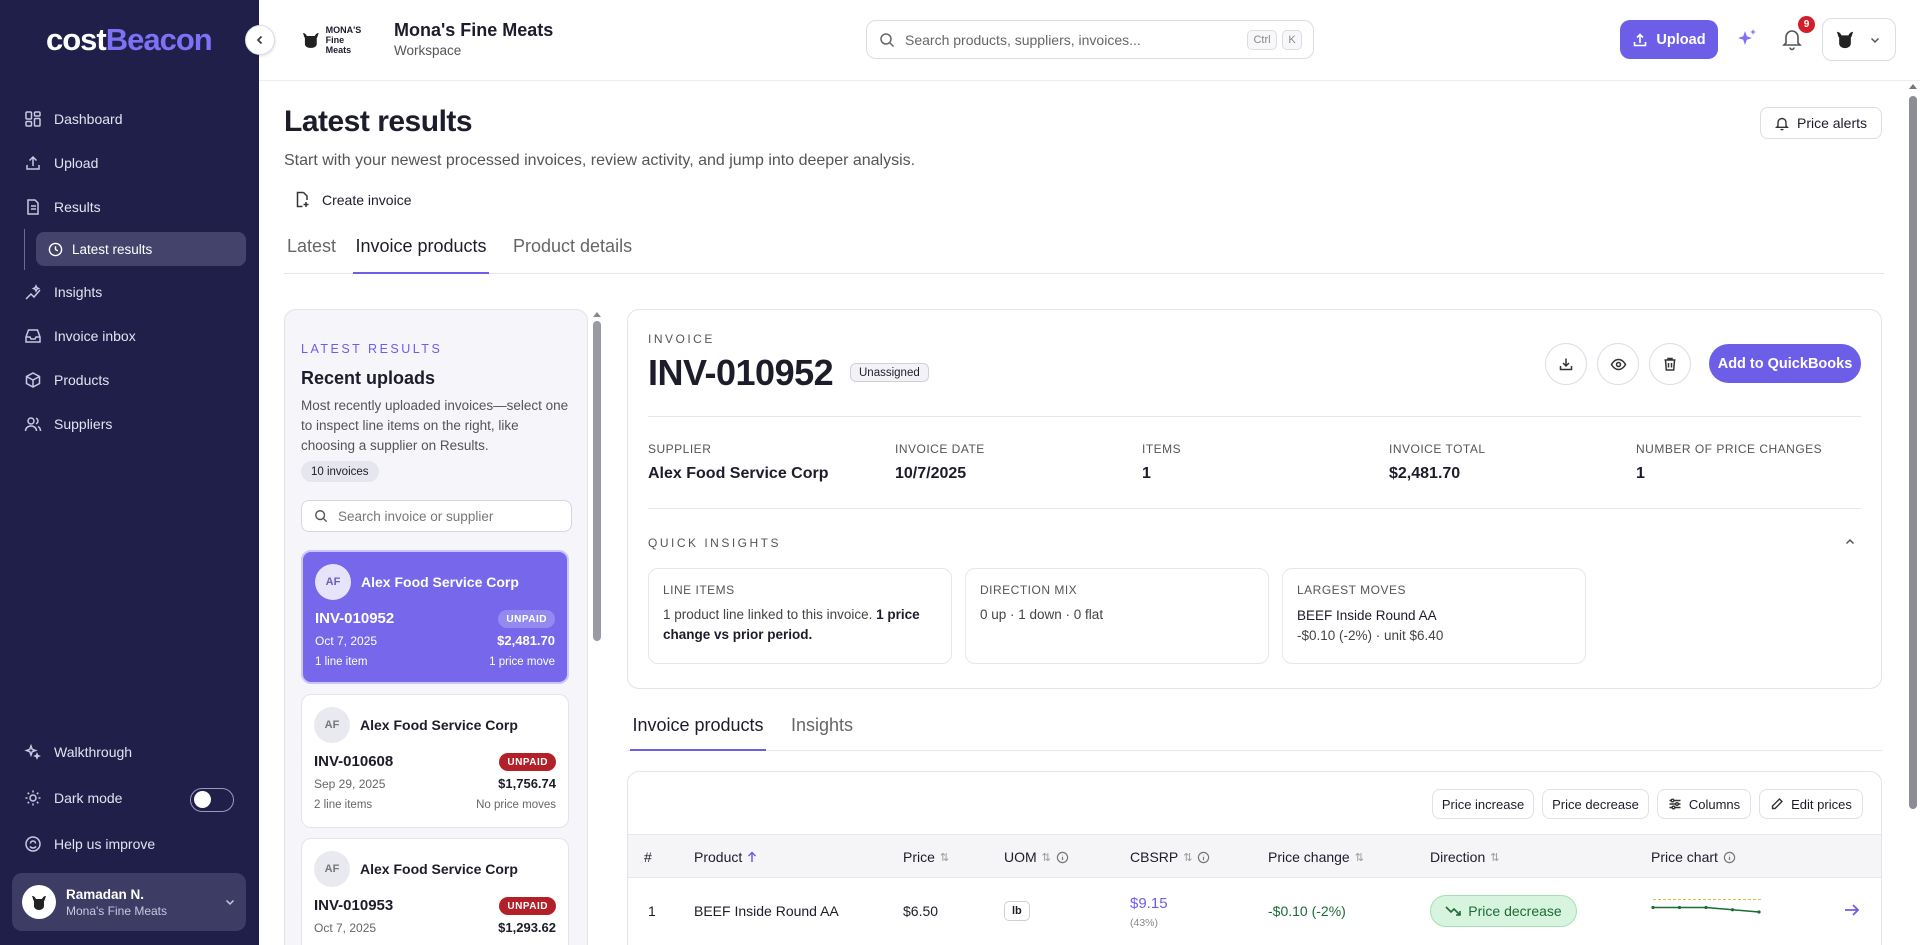 The image size is (1920, 945). I want to click on page-scrollbar, so click(1913, 513).